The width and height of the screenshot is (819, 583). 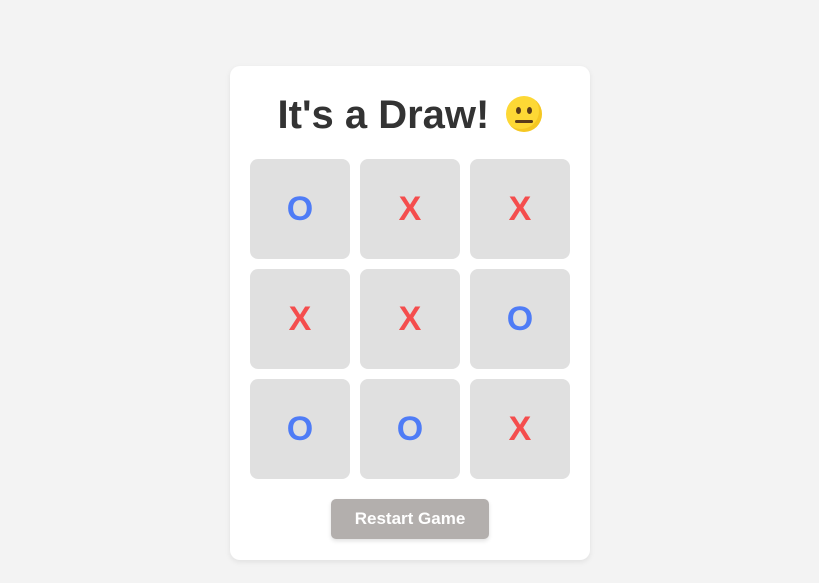 What do you see at coordinates (300, 209) in the screenshot?
I see `board-cell-1: O` at bounding box center [300, 209].